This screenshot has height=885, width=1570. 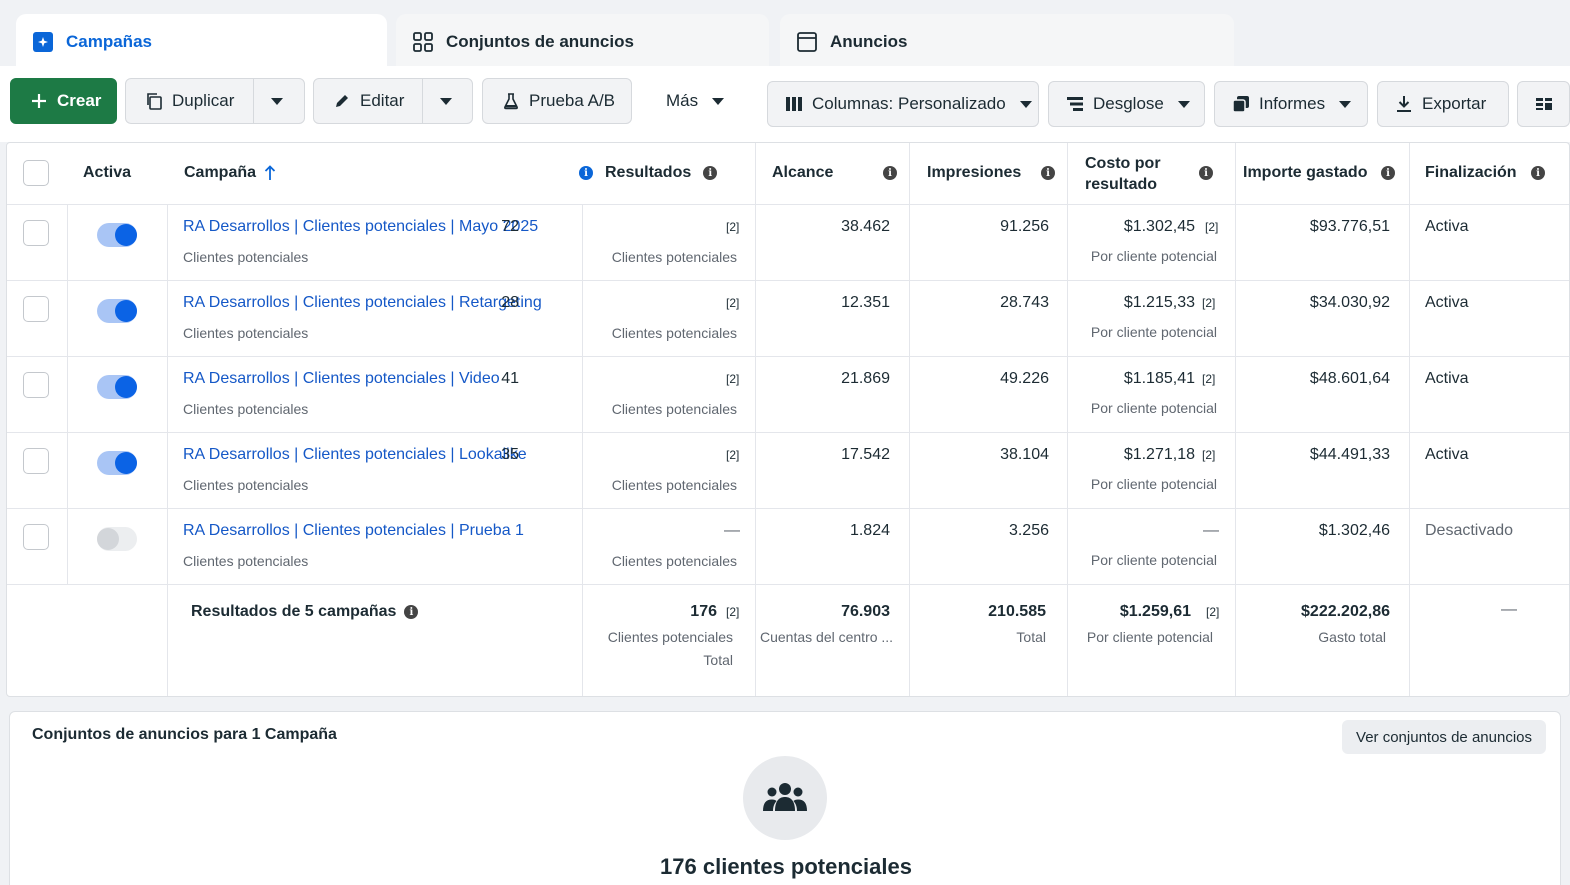 What do you see at coordinates (865, 454) in the screenshot?
I see `reach-value: 17.542` at bounding box center [865, 454].